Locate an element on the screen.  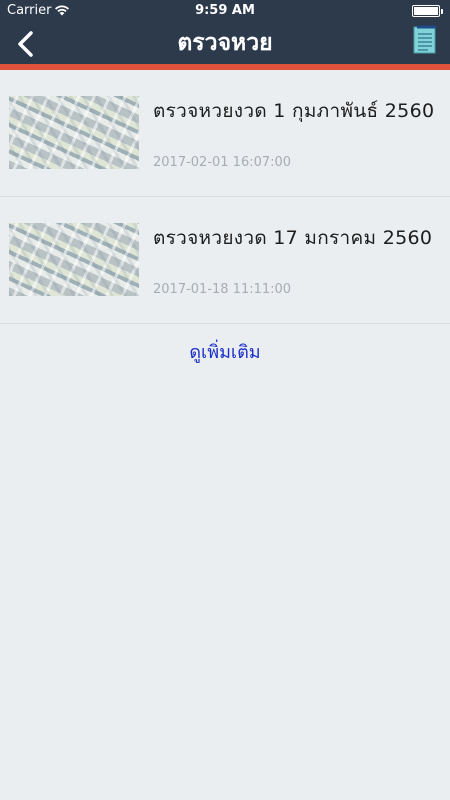
status-time: 9:59 AM is located at coordinates (225, 10).